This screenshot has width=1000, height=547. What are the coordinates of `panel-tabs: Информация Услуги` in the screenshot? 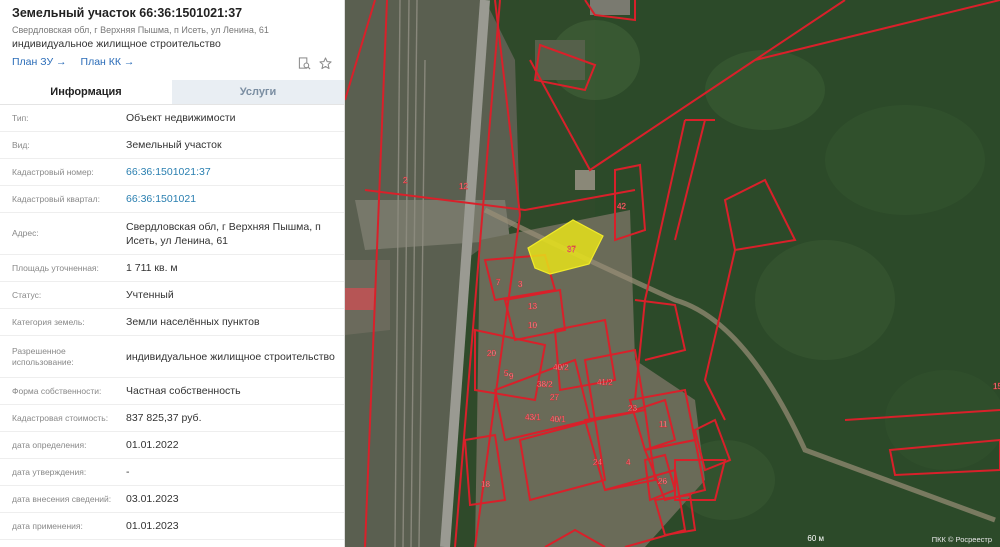 It's located at (172, 92).